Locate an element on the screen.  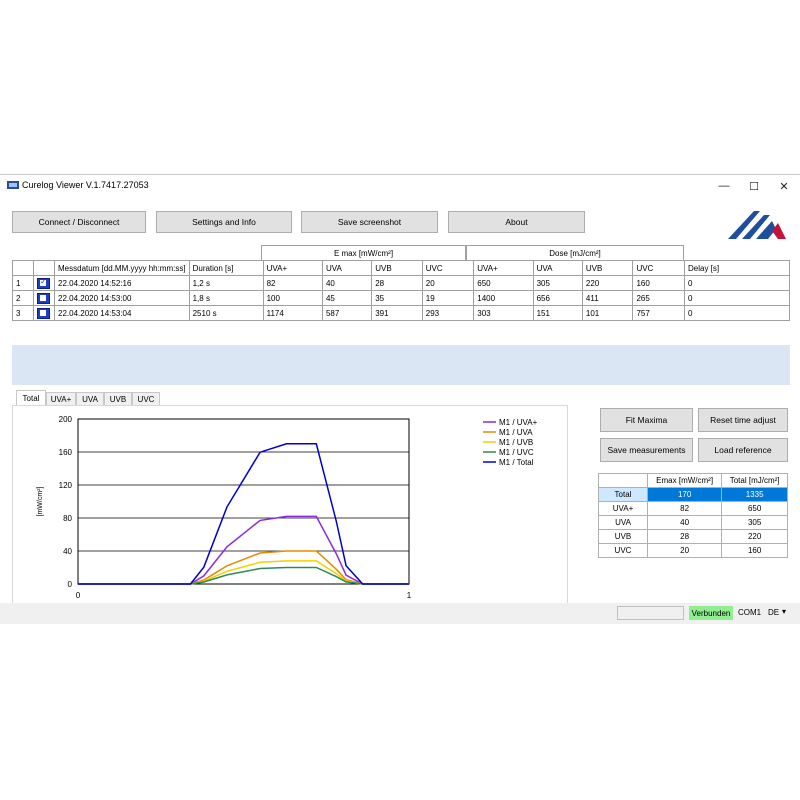
summary-emax: 40 is located at coordinates (684, 522).